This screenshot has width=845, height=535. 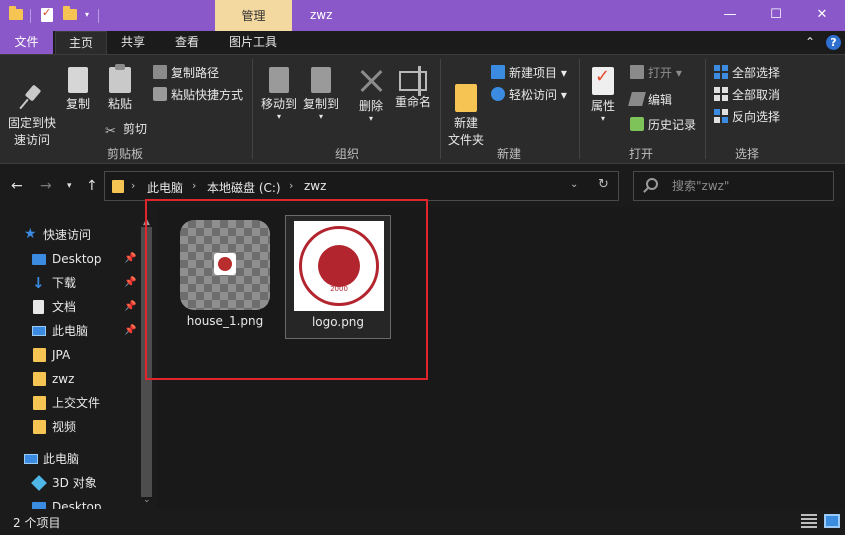 What do you see at coordinates (78, 80) in the screenshot?
I see `copy-icon` at bounding box center [78, 80].